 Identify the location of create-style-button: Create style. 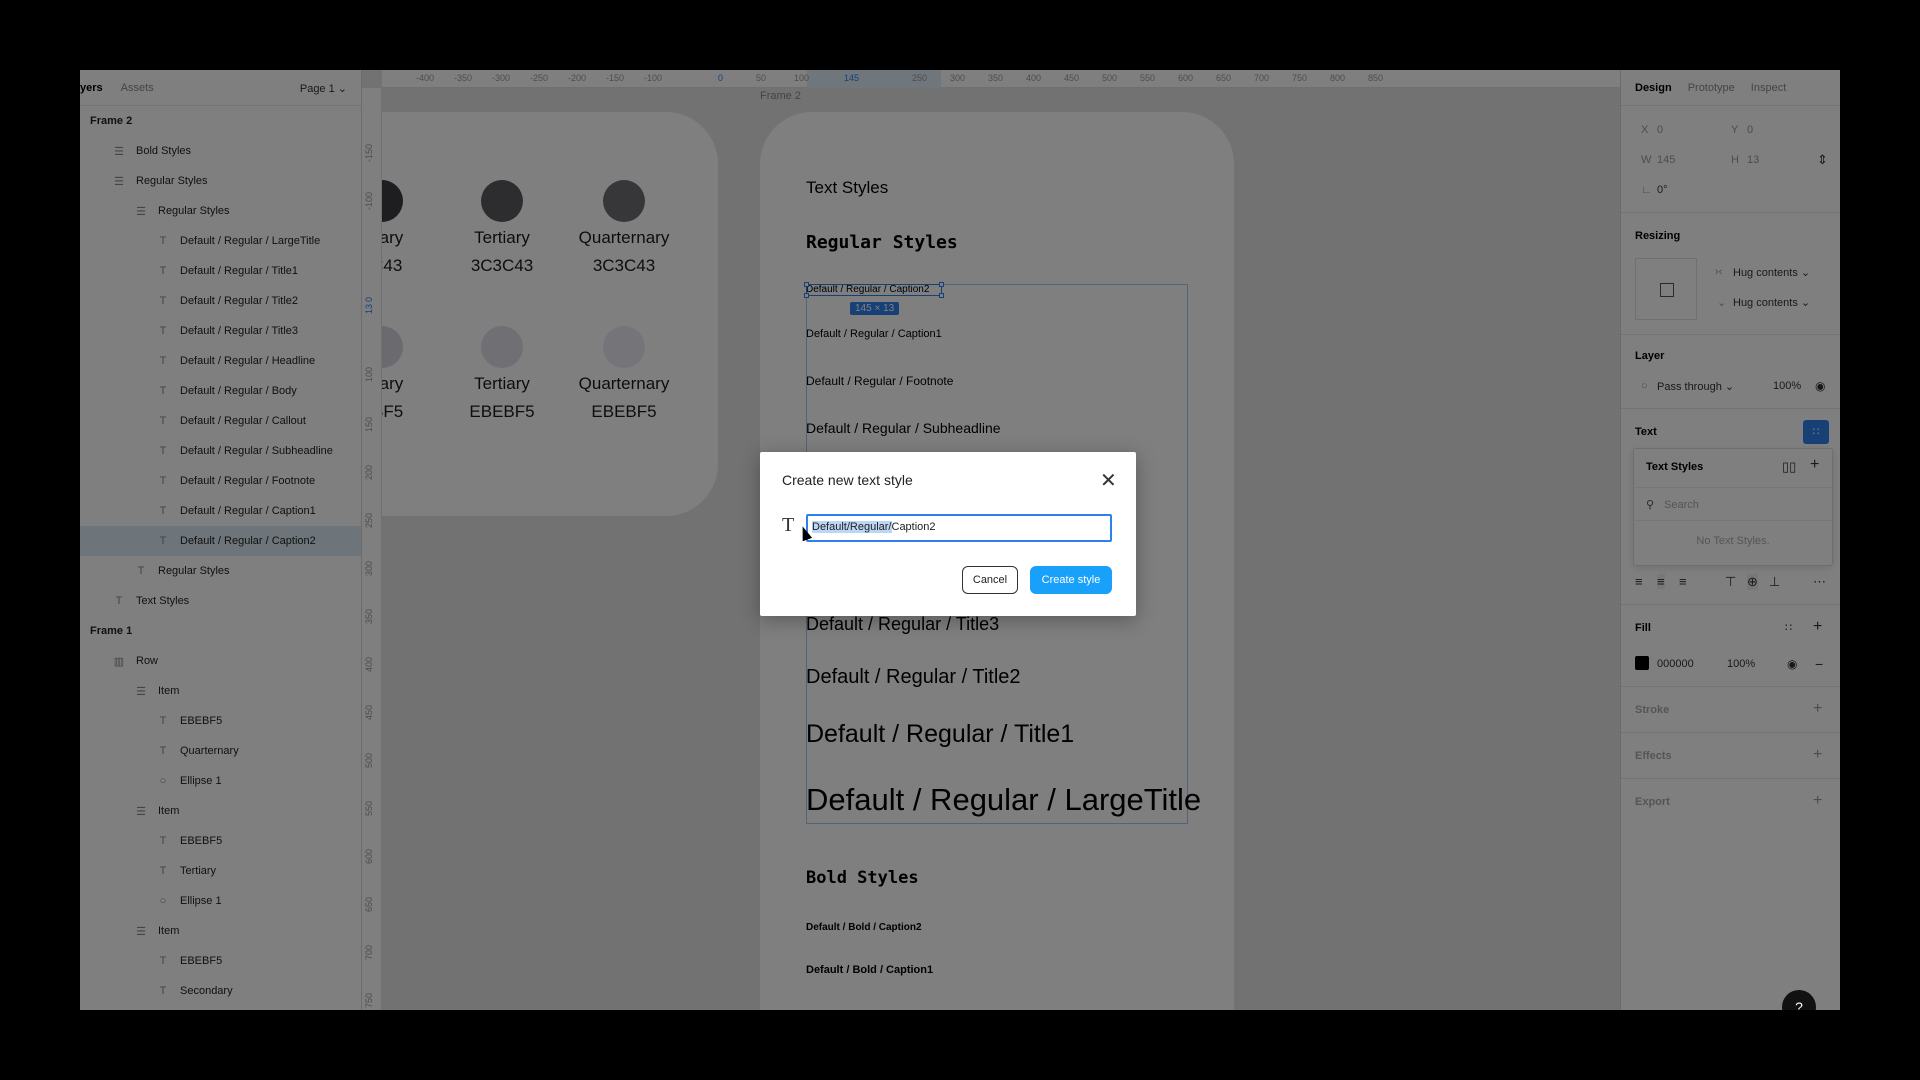
(1071, 580).